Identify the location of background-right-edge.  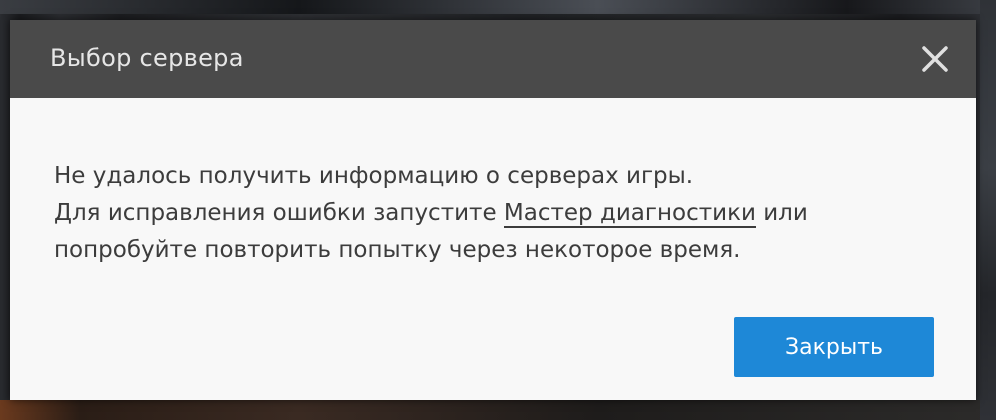
(988, 210).